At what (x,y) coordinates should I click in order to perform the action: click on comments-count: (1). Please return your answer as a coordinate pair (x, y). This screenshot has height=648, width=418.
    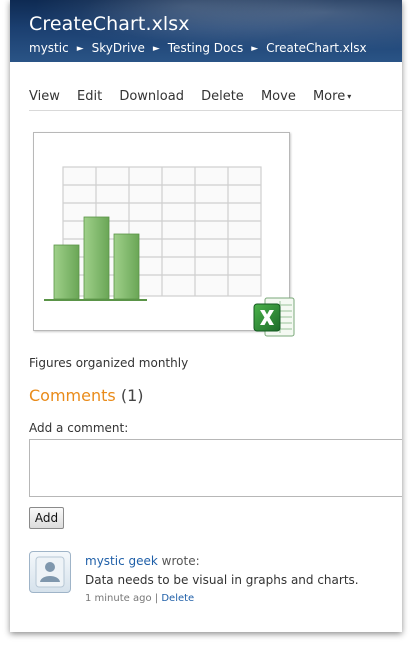
    Looking at the image, I should click on (132, 395).